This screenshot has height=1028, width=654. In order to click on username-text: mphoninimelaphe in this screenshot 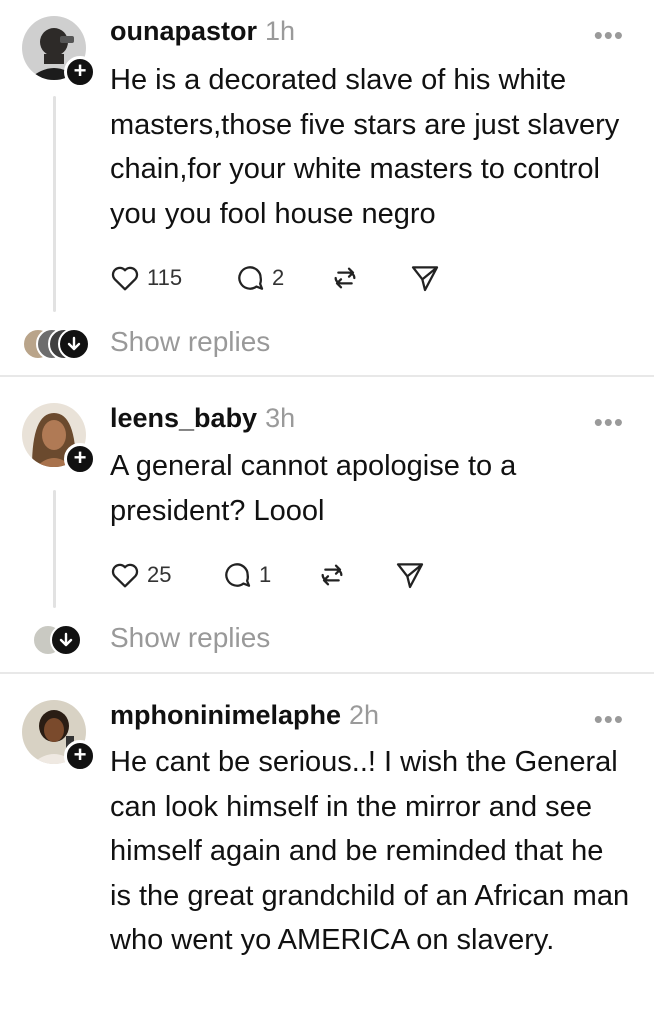, I will do `click(225, 715)`.